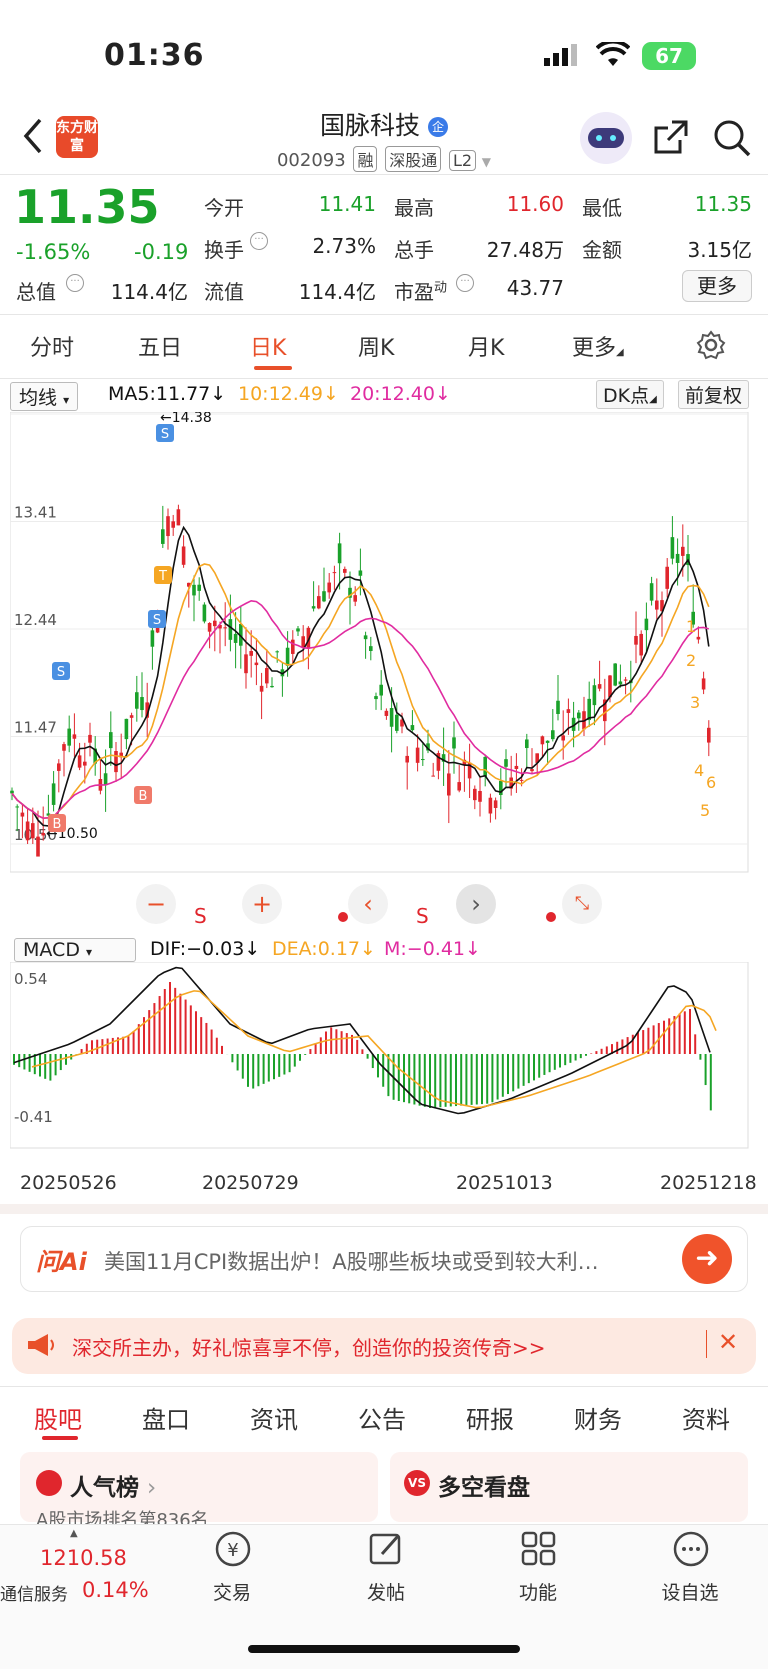  Describe the element at coordinates (691, 1551) in the screenshot. I see `watchlist-icon` at that location.